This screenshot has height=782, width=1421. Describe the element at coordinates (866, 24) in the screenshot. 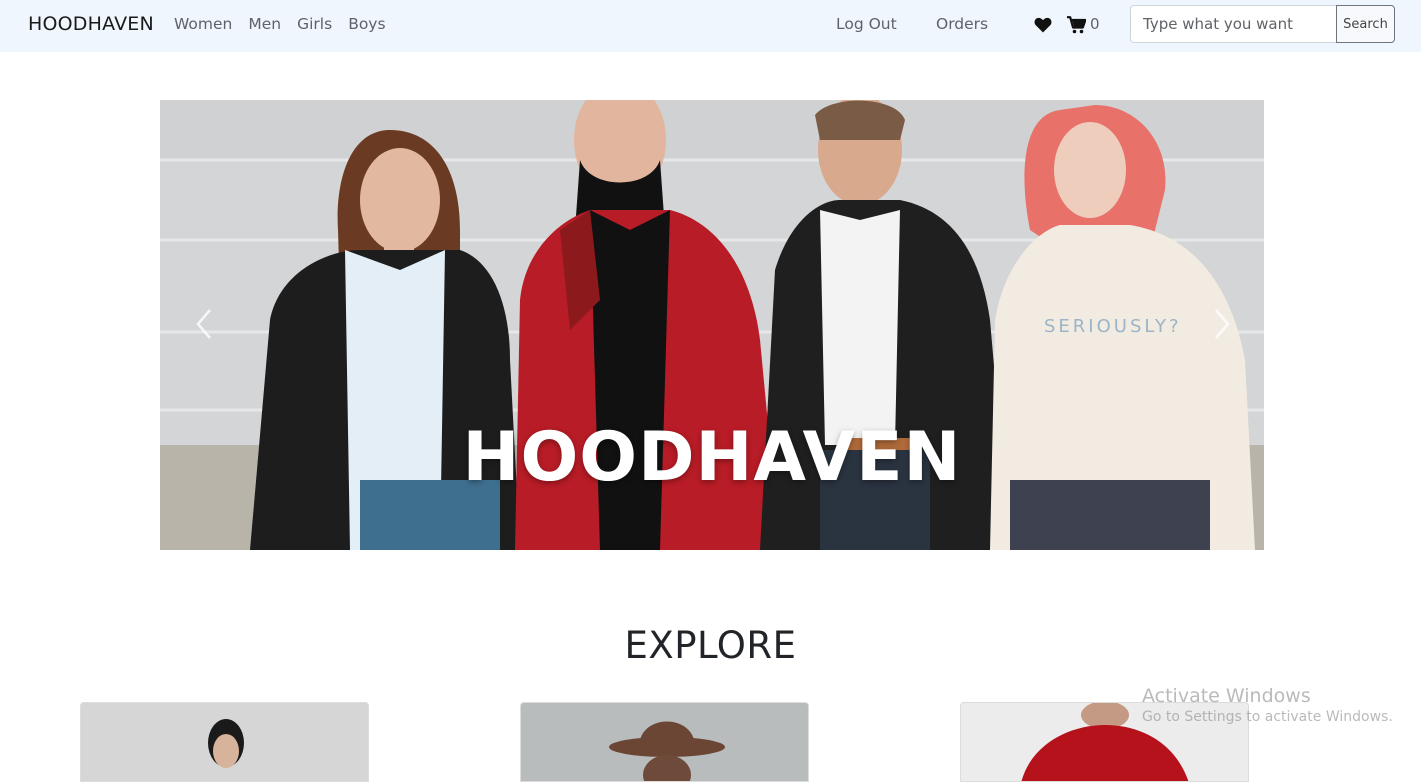

I see `logout-link: Log Out` at that location.